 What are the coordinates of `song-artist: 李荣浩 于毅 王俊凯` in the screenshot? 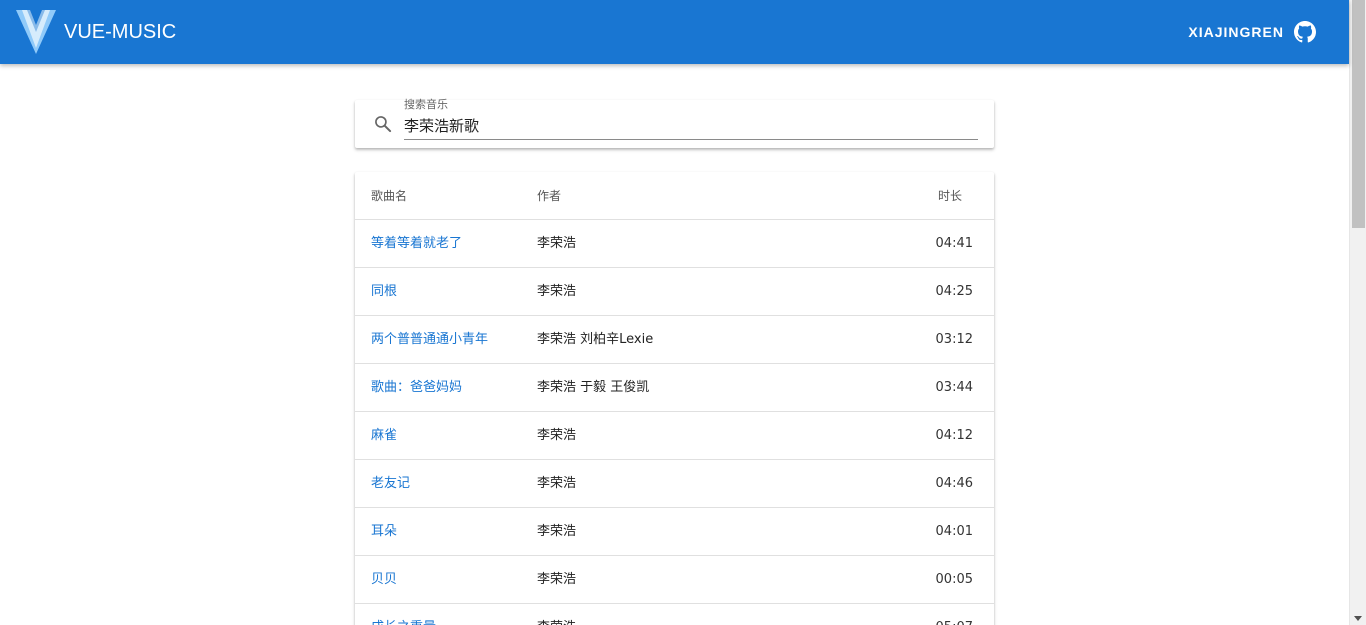 It's located at (593, 387).